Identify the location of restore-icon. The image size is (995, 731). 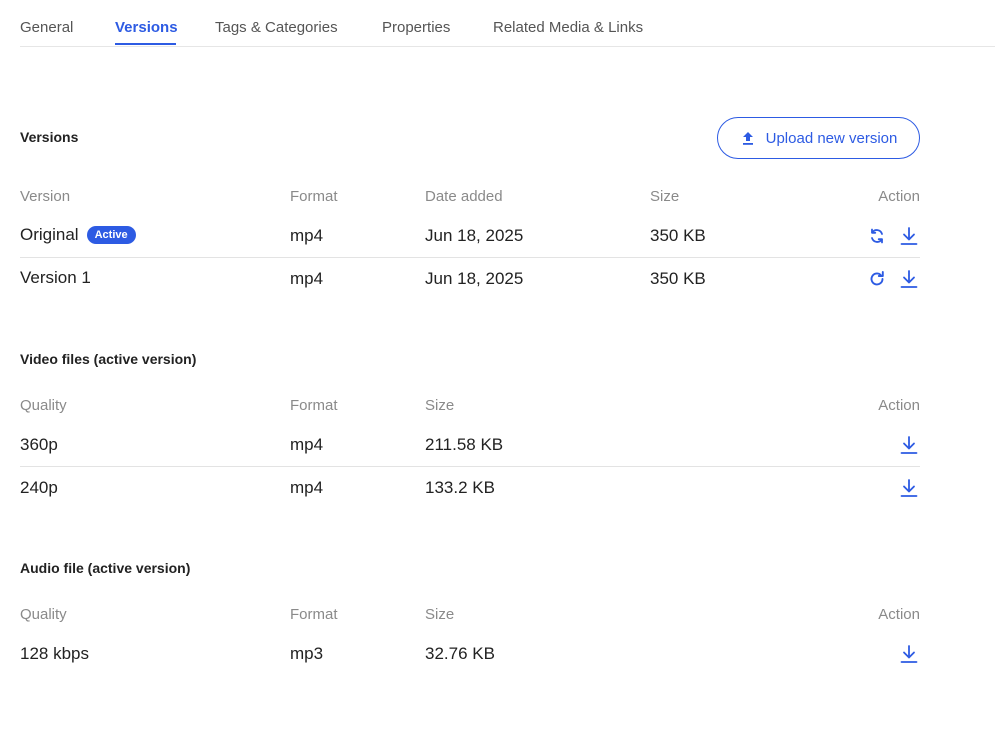
(877, 279).